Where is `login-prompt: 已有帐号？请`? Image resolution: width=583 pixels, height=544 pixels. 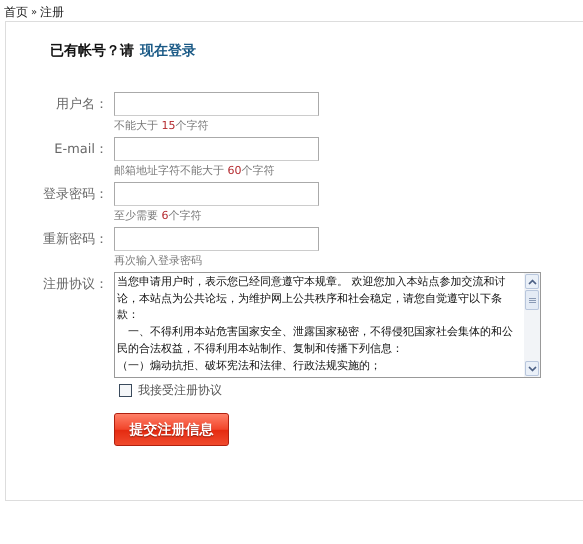 login-prompt: 已有帐号？请 is located at coordinates (92, 51).